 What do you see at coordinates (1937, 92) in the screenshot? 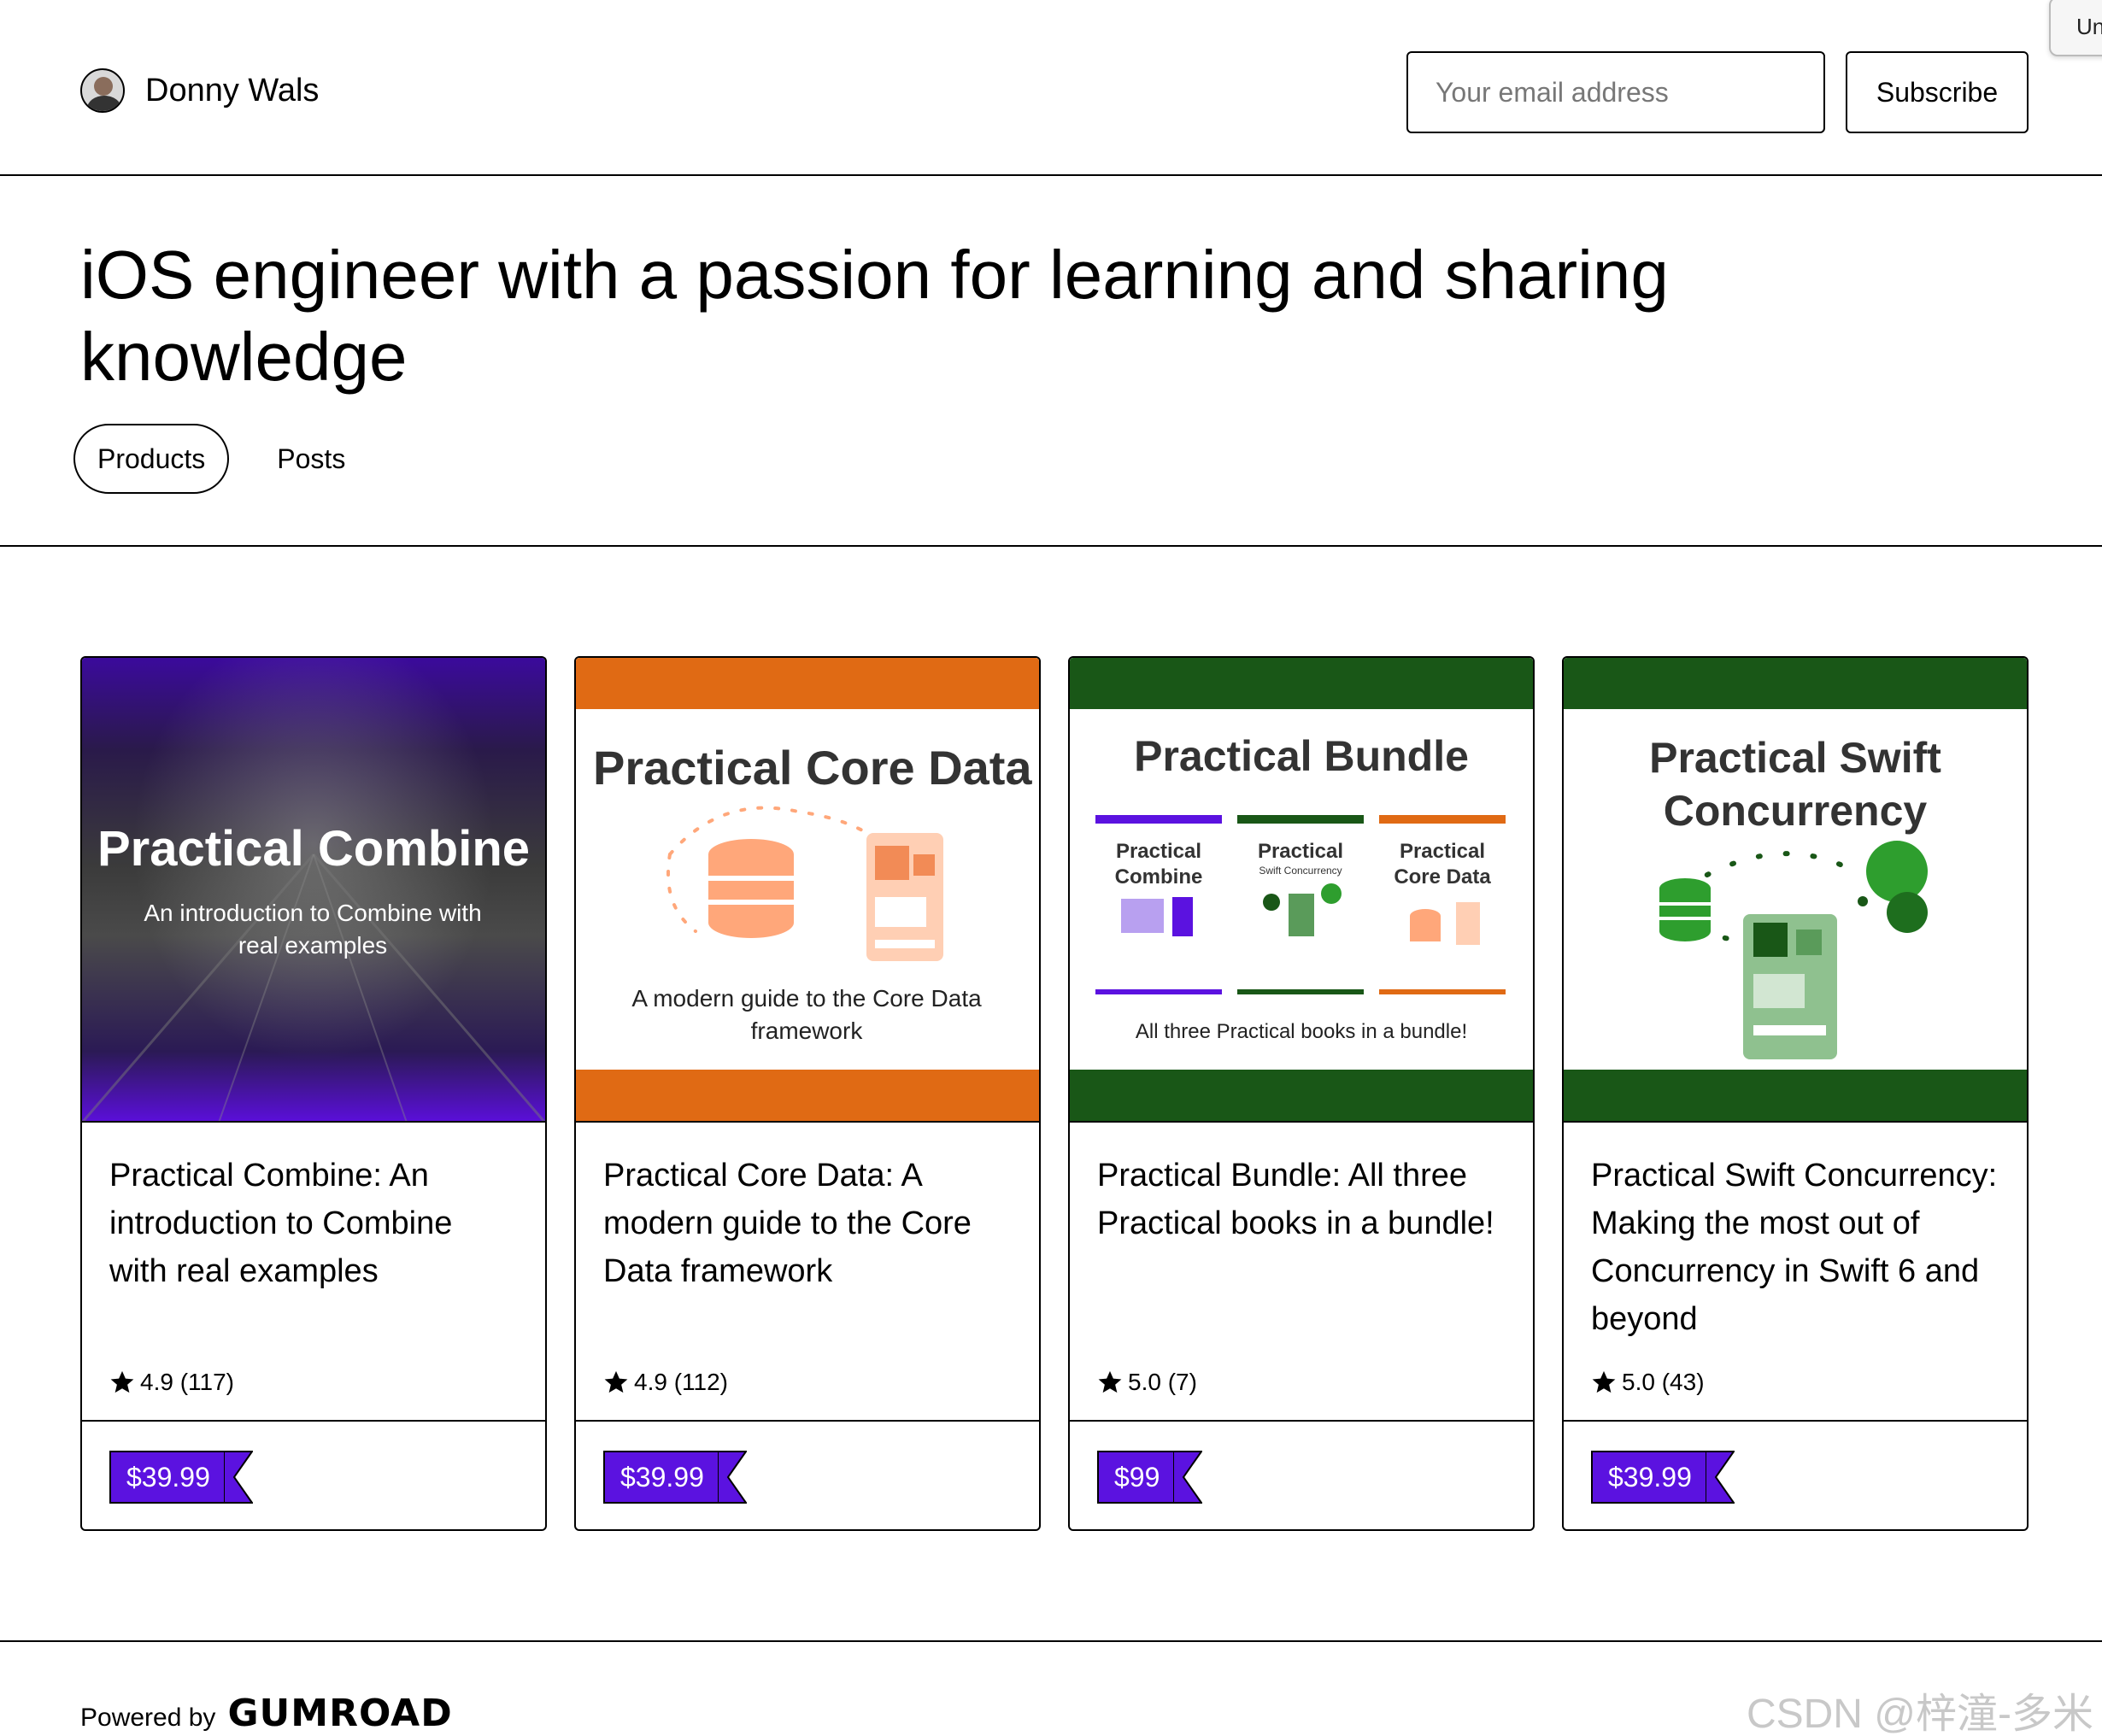
I see `subscribe-button: Subscribe` at bounding box center [1937, 92].